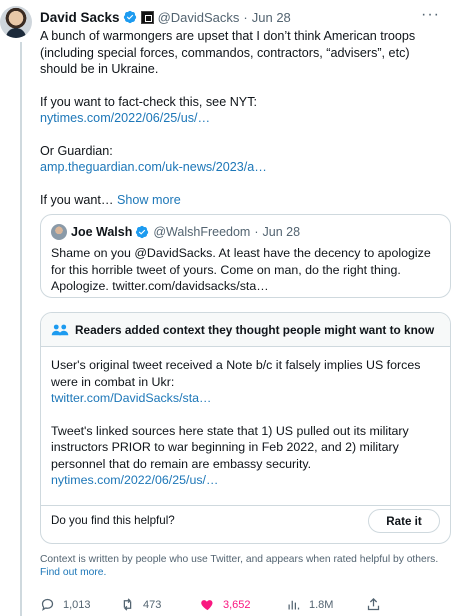 The height and width of the screenshot is (616, 454). I want to click on tweet-actions: 1,013 473 3,652 1.8M, so click(240, 606).